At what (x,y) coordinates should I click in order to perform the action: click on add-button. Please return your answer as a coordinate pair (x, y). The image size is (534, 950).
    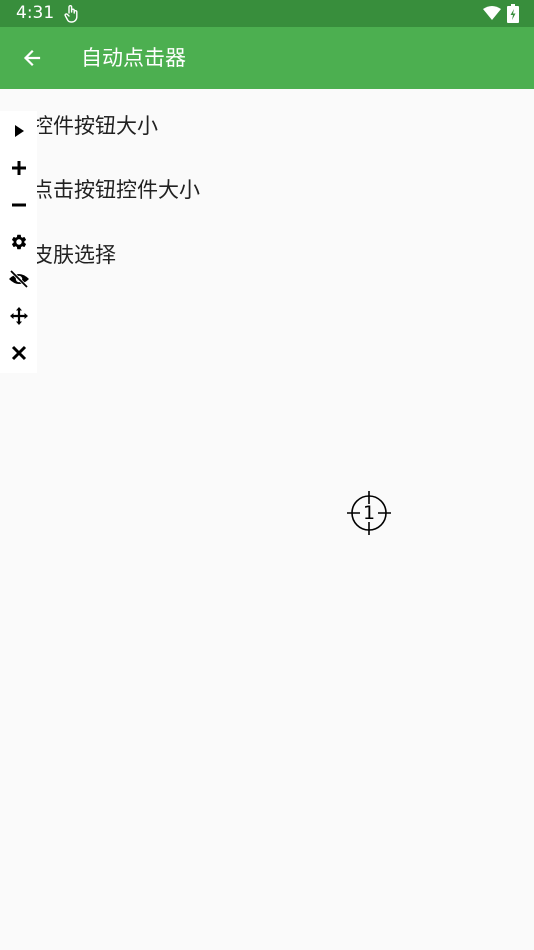
    Looking at the image, I should click on (18, 167).